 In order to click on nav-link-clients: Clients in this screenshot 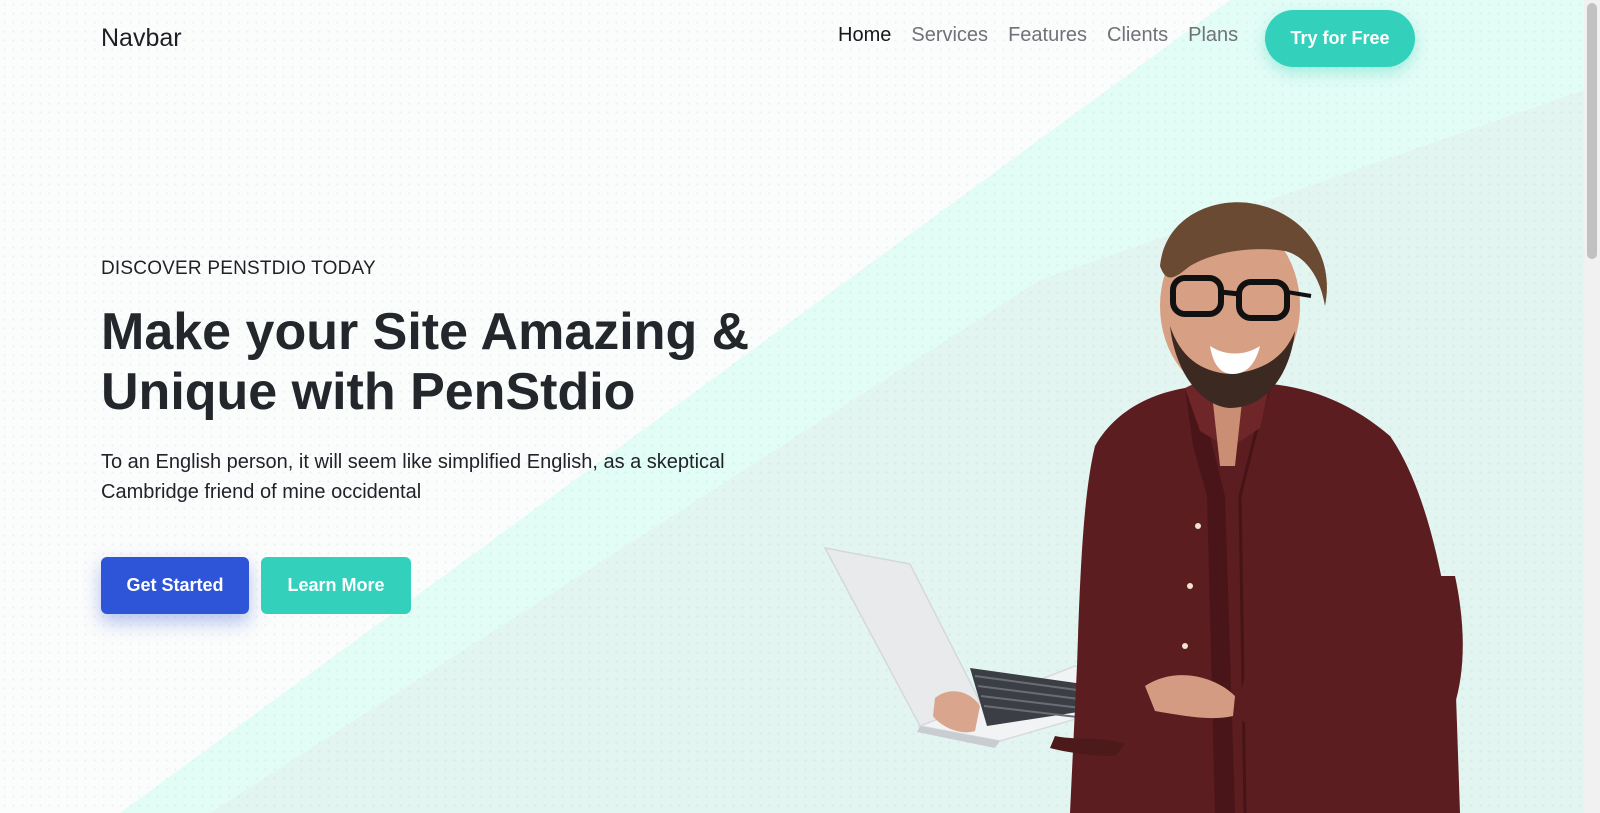, I will do `click(1137, 35)`.